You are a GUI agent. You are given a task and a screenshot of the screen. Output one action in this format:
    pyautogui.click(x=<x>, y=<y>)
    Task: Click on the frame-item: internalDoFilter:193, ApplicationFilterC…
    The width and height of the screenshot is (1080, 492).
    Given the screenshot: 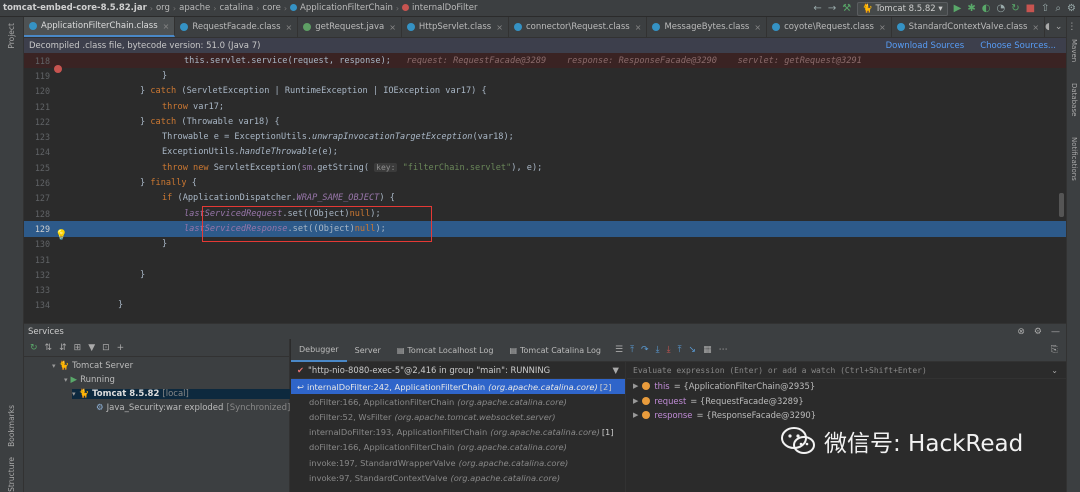 What is the action you would take?
    pyautogui.click(x=458, y=432)
    